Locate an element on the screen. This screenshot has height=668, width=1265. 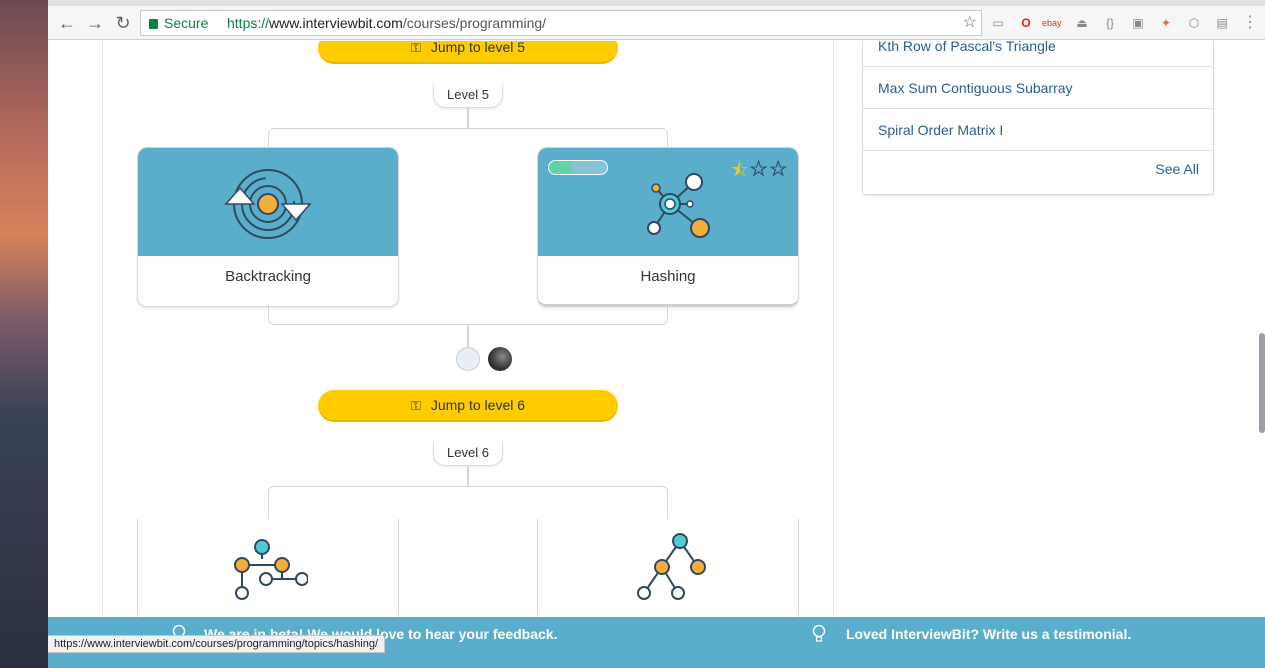
jump-to-level-5-button: ⚿ Jump to level 5 is located at coordinates (468, 52).